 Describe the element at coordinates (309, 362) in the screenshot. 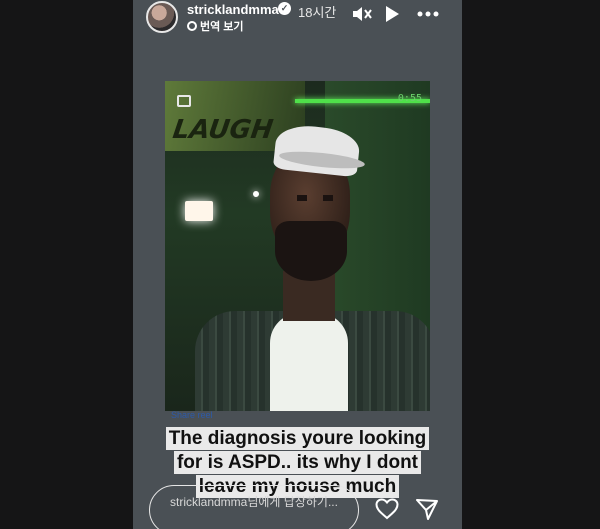

I see `person-tshirt` at that location.